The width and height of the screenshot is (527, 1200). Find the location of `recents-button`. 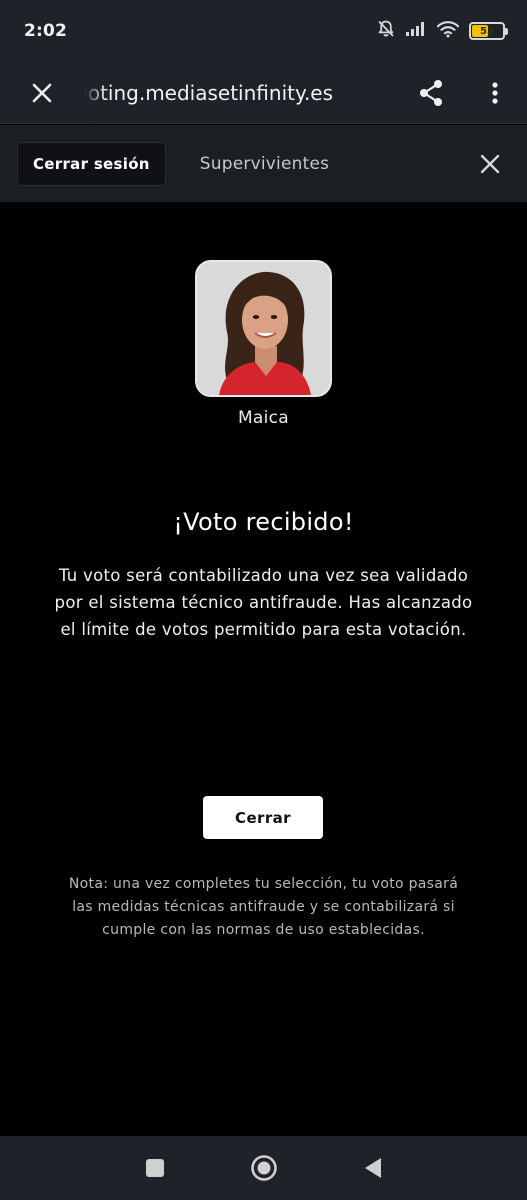

recents-button is located at coordinates (155, 1168).